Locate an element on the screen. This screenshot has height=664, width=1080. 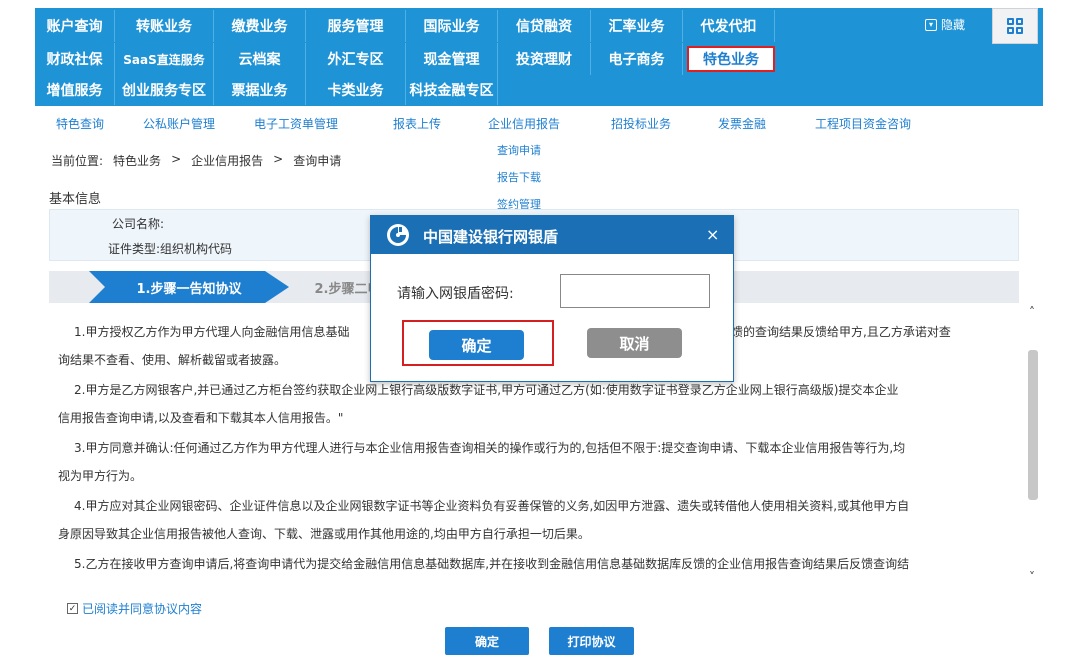
subnav-project-fund: 工程项目资金咨询 is located at coordinates (863, 123).